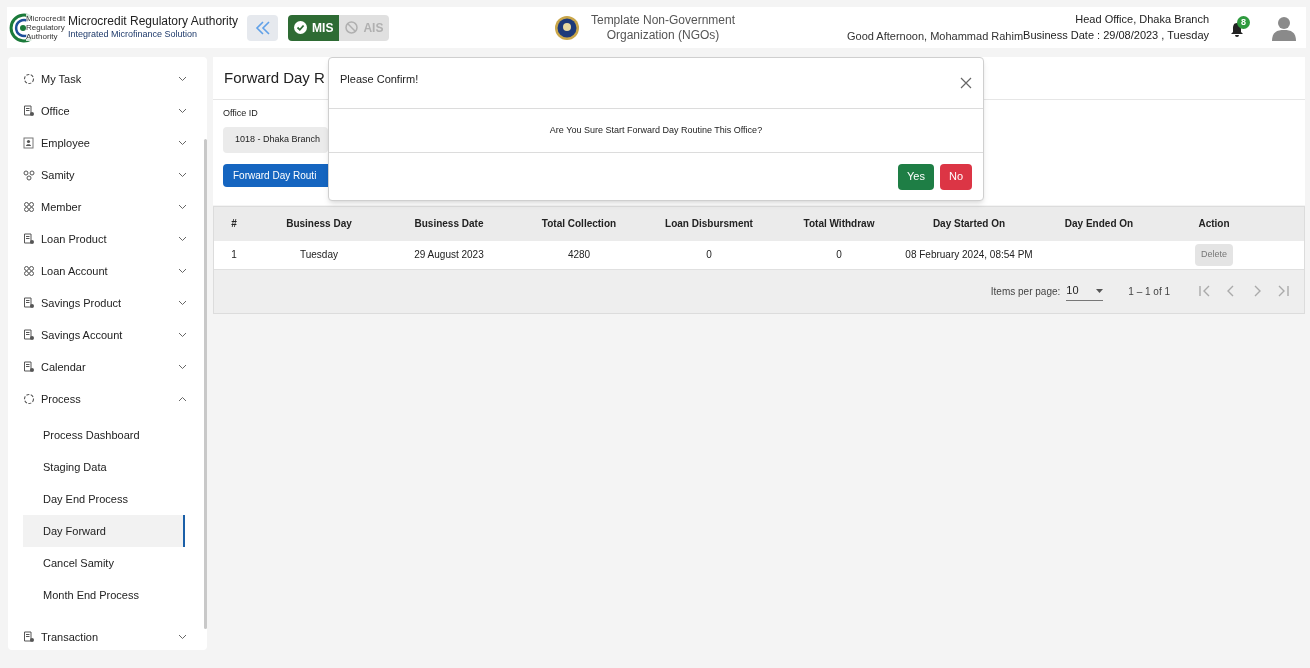 Image resolution: width=1310 pixels, height=668 pixels. Describe the element at coordinates (1283, 291) in the screenshot. I see `last-page-icon` at that location.